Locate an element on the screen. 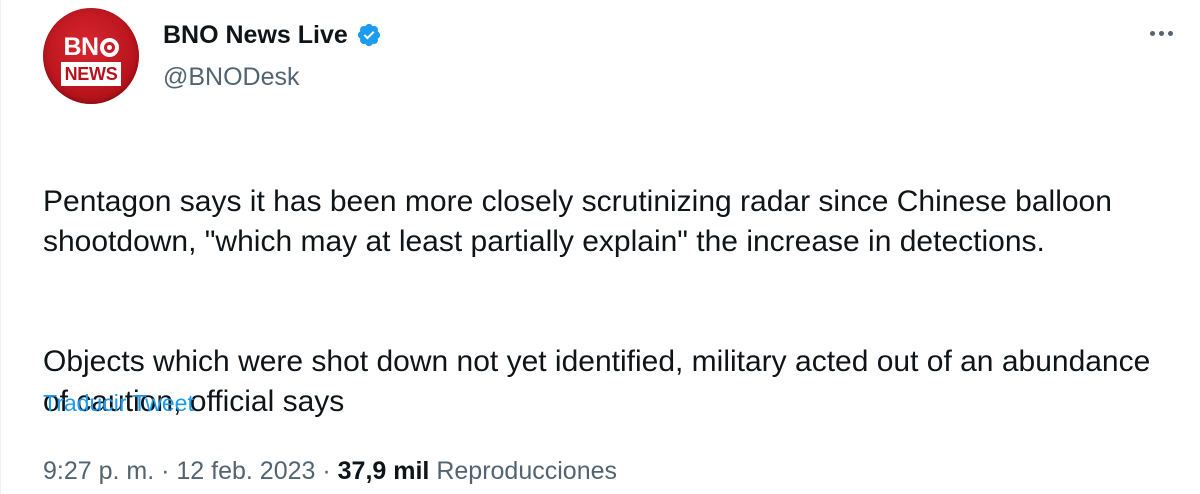  tweet-date: 12 feb. 2023 is located at coordinates (245, 471).